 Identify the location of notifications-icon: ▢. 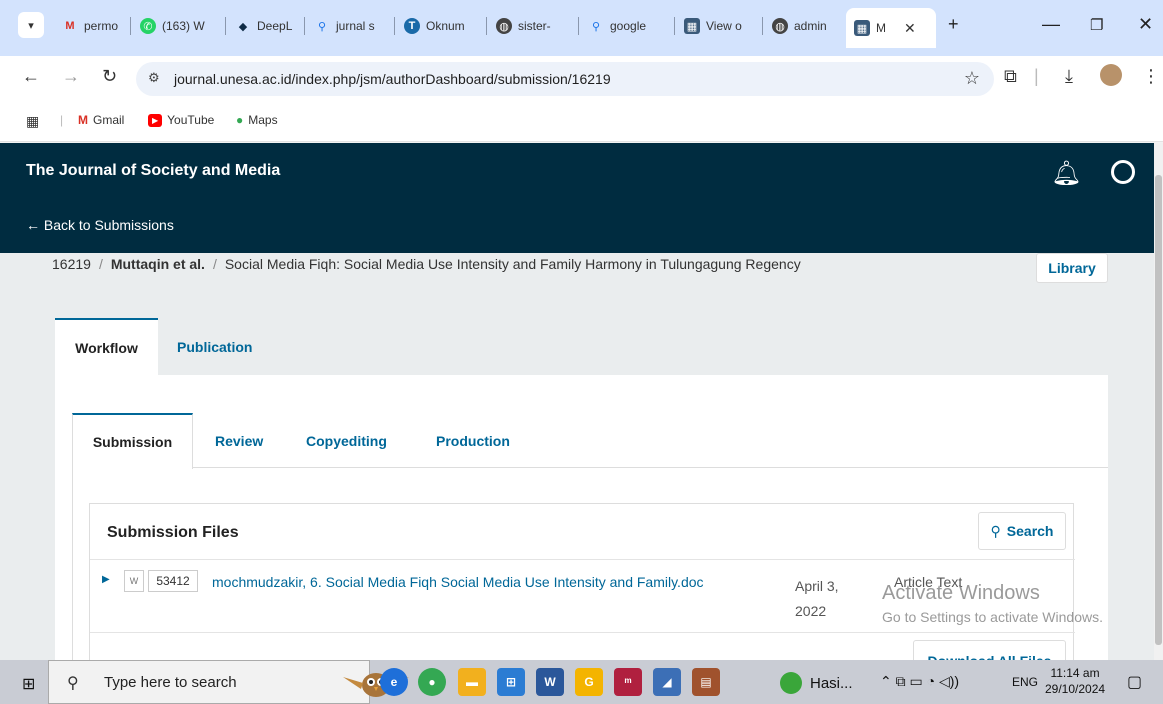
(1134, 682).